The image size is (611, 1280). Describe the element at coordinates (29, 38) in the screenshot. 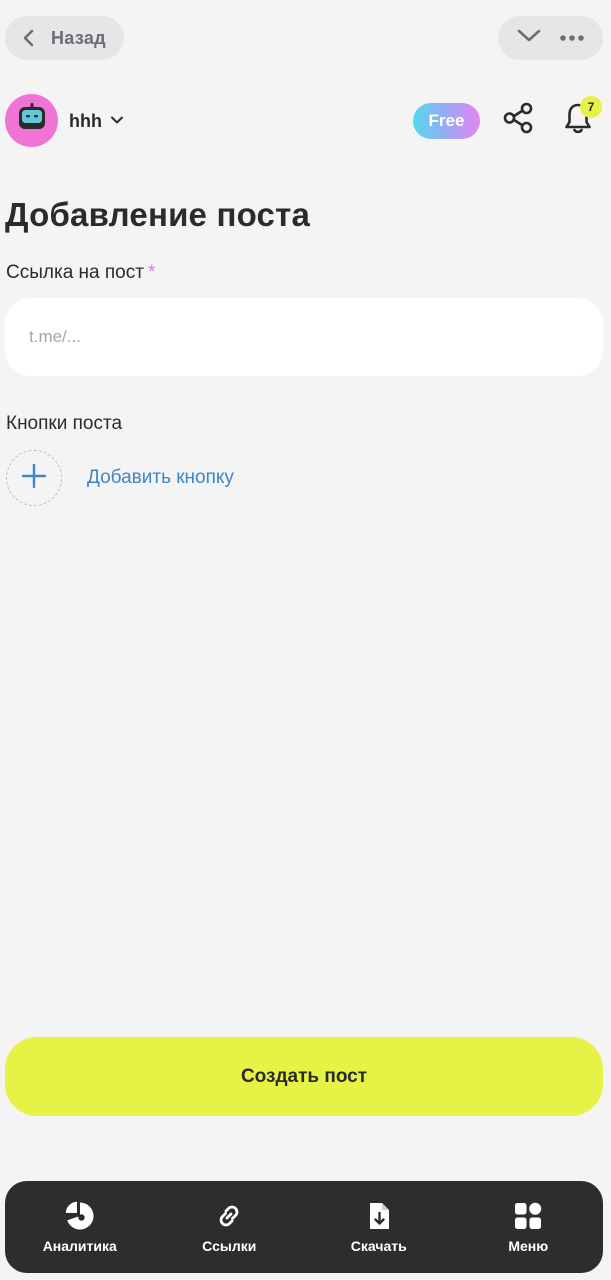

I see `chevron-left-icon` at that location.